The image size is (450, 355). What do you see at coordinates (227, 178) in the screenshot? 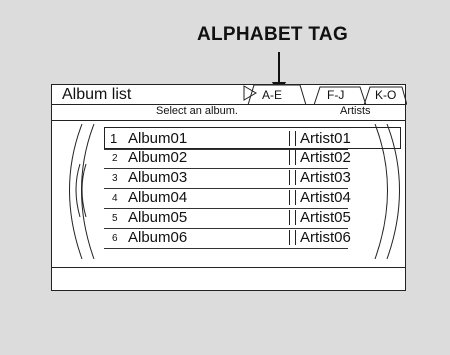
I see `list-item-album03: 3 Album03 Artist03` at bounding box center [227, 178].